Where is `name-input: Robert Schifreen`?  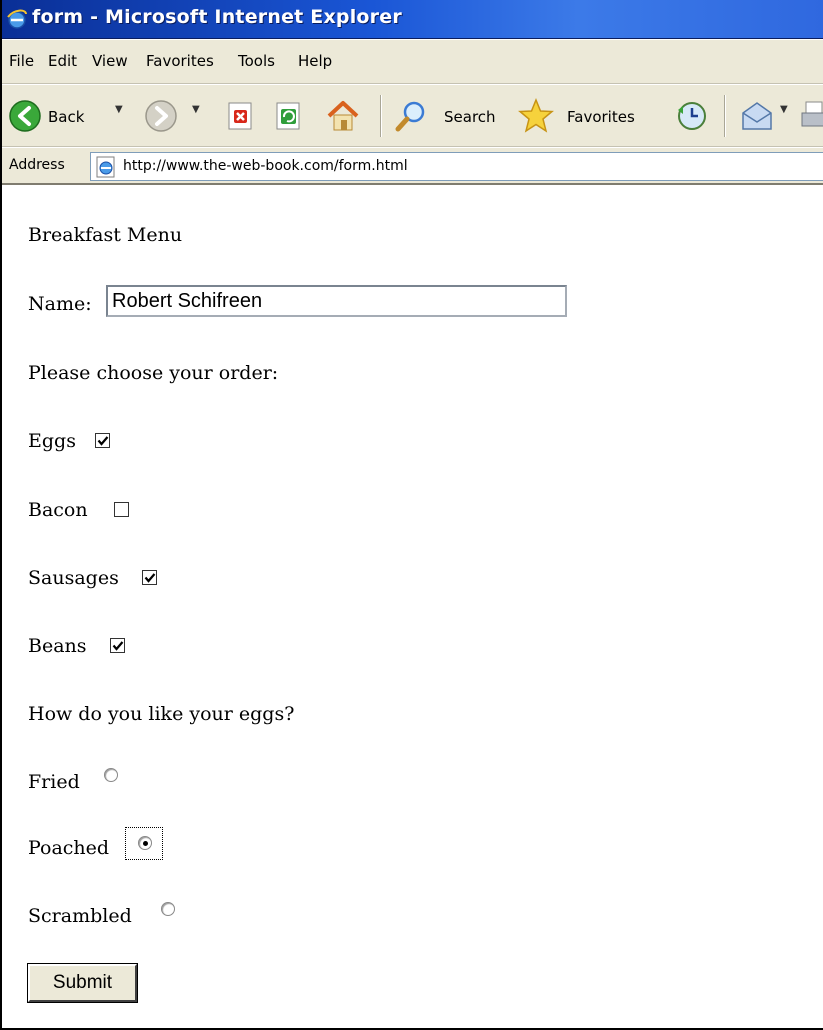 name-input: Robert Schifreen is located at coordinates (336, 301).